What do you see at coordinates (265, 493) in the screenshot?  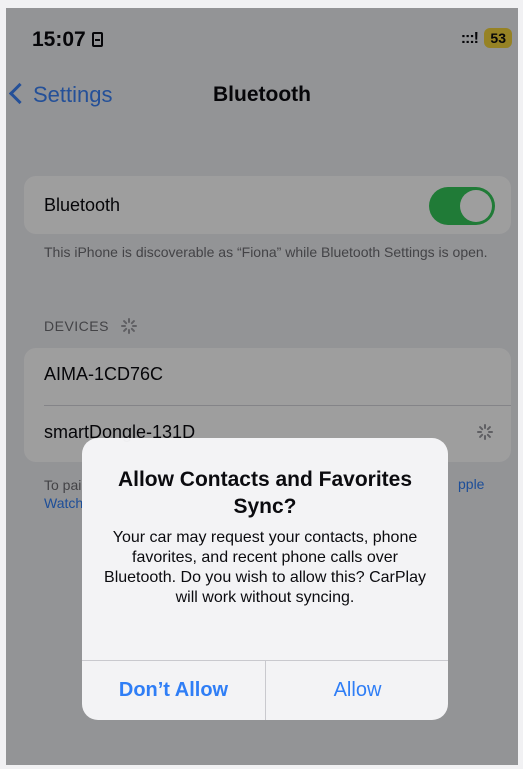 I see `alert-title: Allow Contacts and Favorites Sync?` at bounding box center [265, 493].